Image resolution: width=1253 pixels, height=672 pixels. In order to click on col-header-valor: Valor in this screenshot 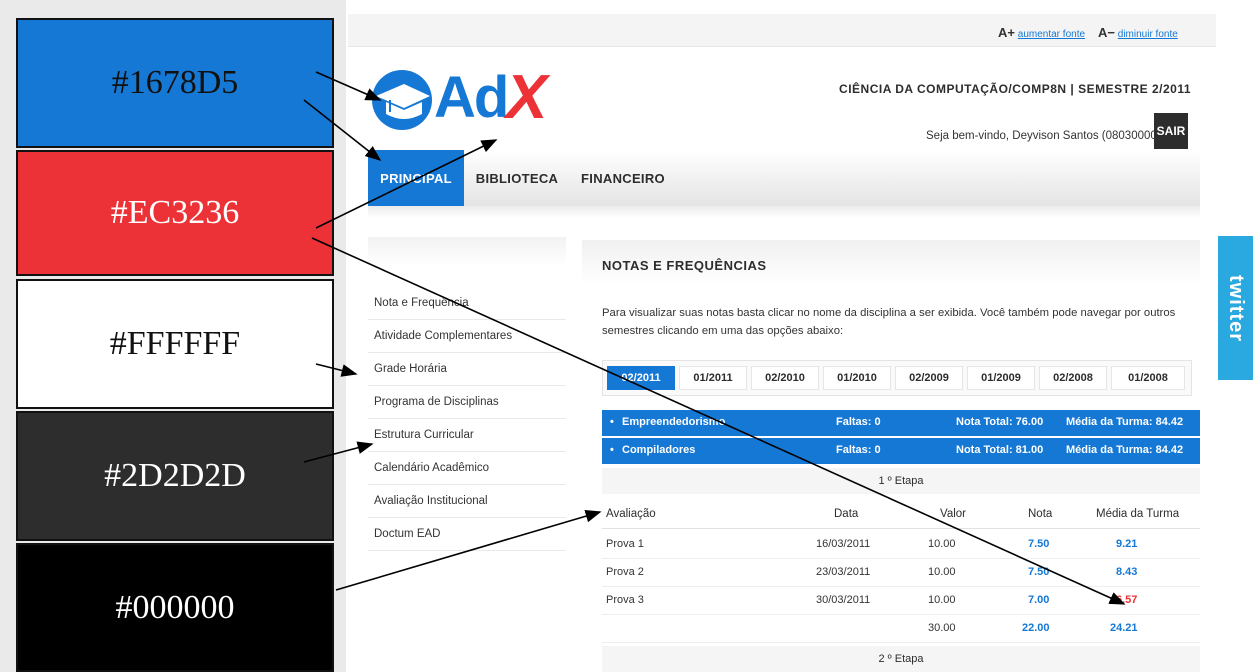, I will do `click(953, 514)`.